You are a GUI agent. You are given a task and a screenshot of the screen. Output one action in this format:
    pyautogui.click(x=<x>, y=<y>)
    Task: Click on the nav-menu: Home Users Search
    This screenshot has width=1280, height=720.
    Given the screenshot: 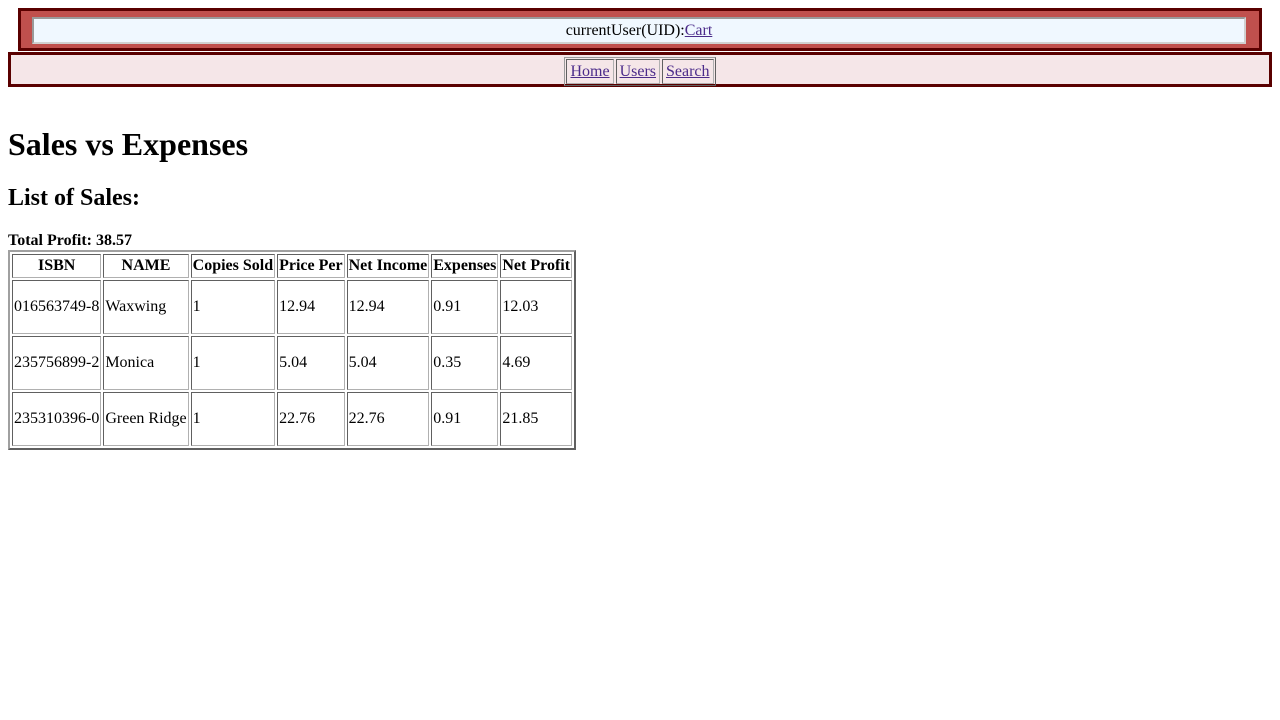 What is the action you would take?
    pyautogui.click(x=640, y=71)
    